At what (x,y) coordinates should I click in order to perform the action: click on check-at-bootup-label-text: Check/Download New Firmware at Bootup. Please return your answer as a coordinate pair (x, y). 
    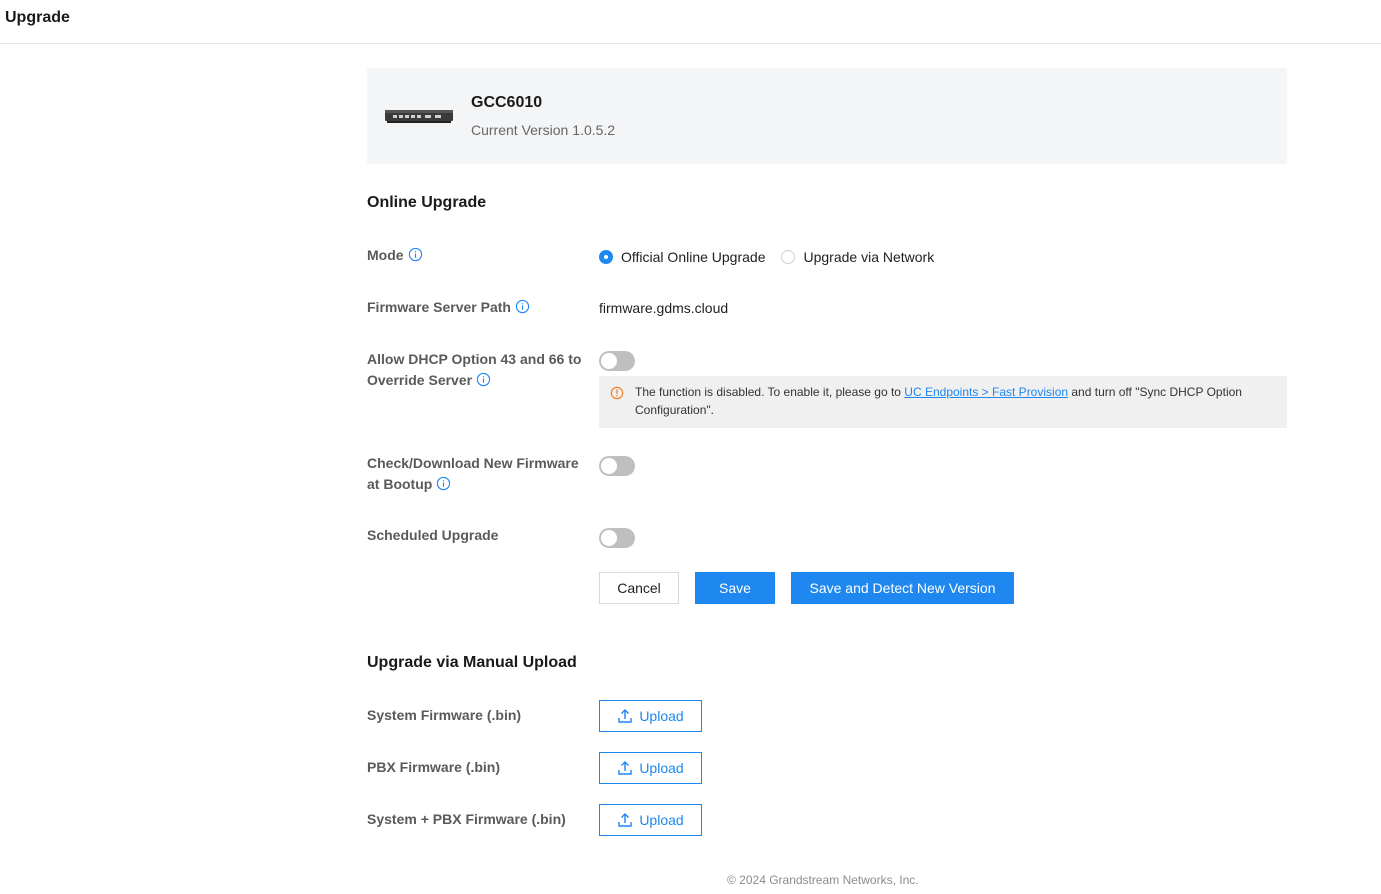
    Looking at the image, I should click on (473, 473).